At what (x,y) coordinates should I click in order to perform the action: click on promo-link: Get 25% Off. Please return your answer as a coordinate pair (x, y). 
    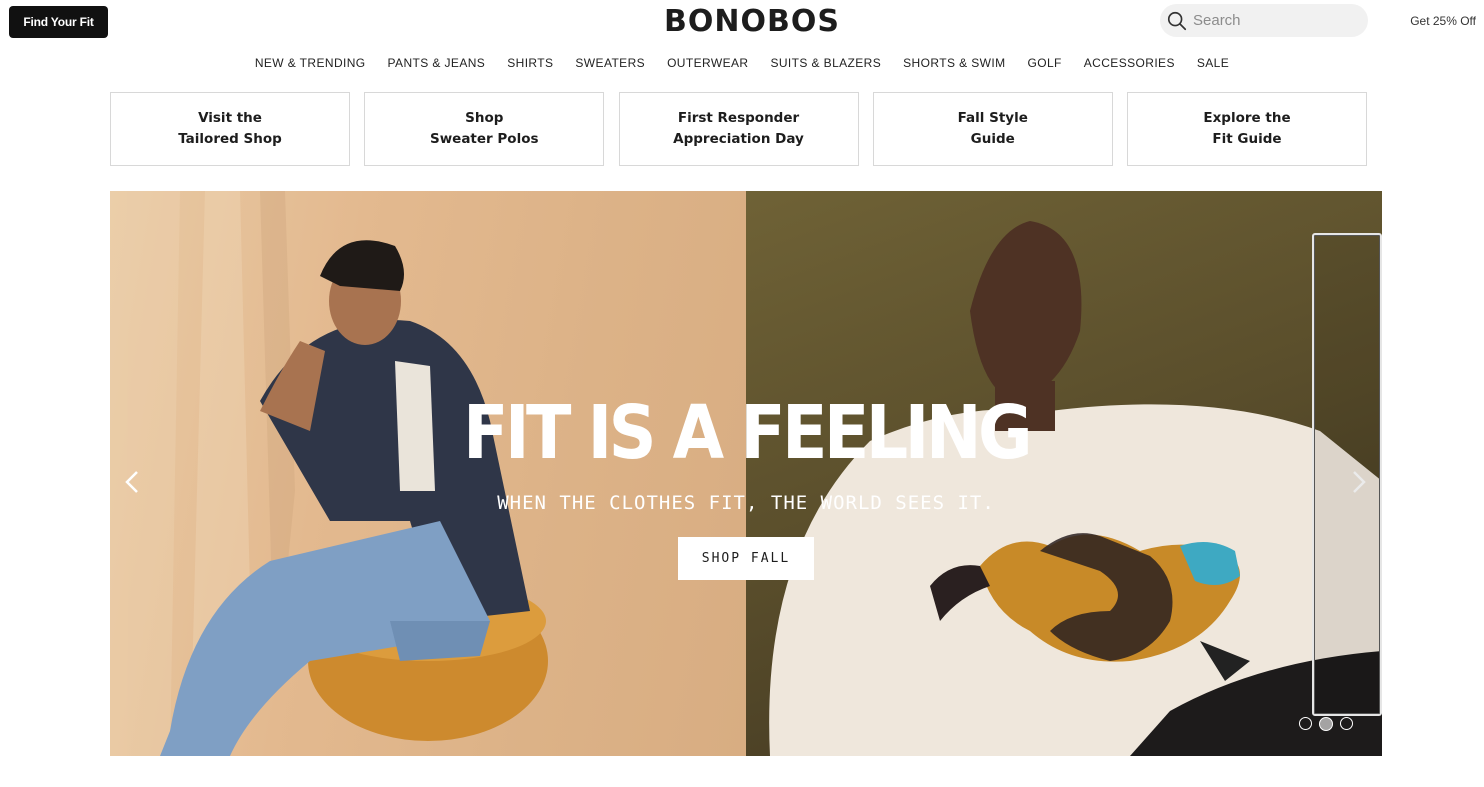
    Looking at the image, I should click on (1436, 21).